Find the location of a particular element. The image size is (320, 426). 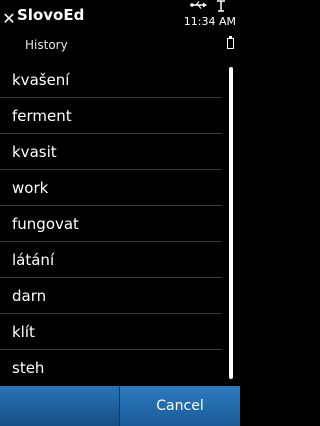

softkey-bar: Cancel is located at coordinates (120, 406).